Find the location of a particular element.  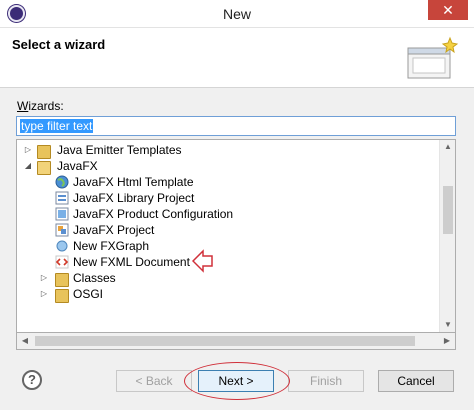

wizard-header: Select a wizard is located at coordinates (237, 58).